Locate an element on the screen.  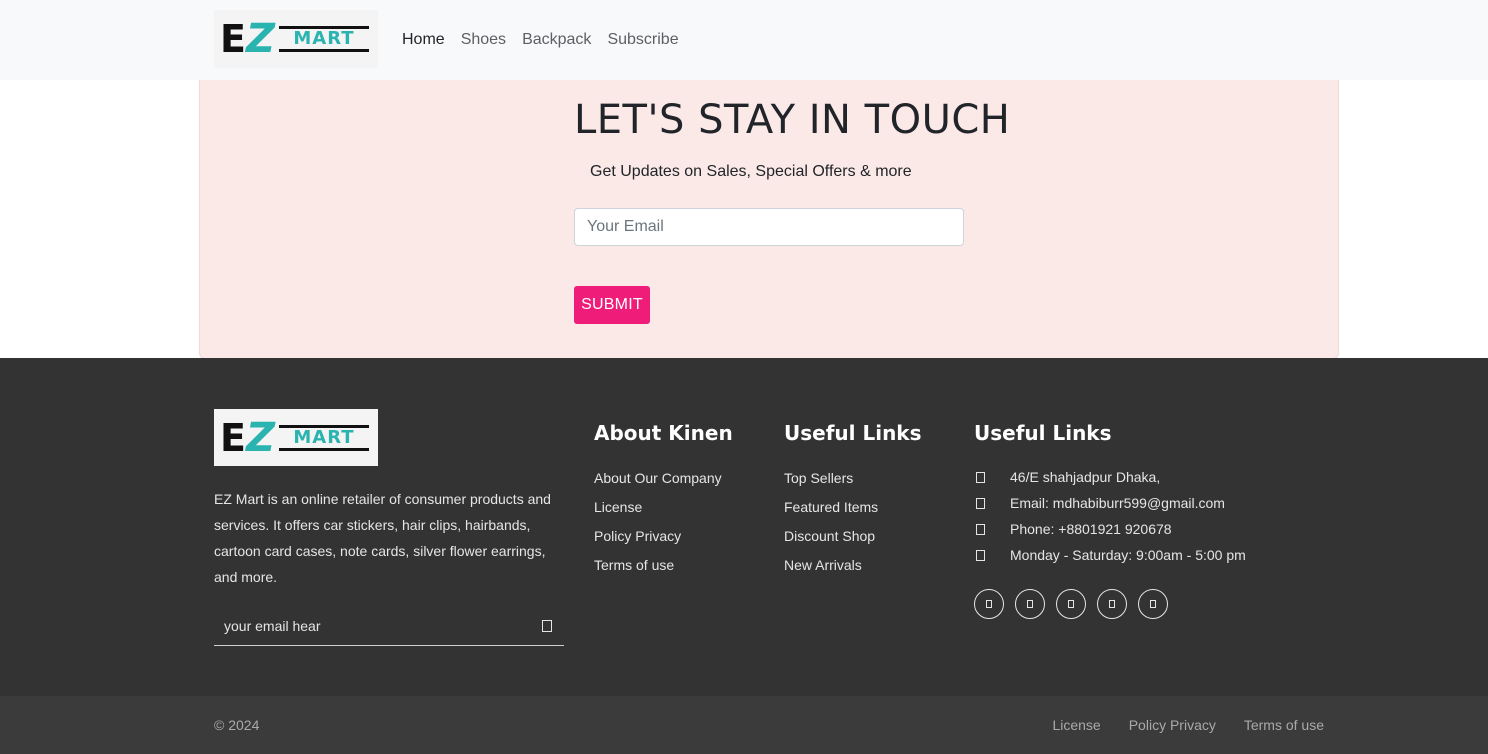
contact-address-text: 46/E shahjadpur Dhaka, is located at coordinates (1085, 477).